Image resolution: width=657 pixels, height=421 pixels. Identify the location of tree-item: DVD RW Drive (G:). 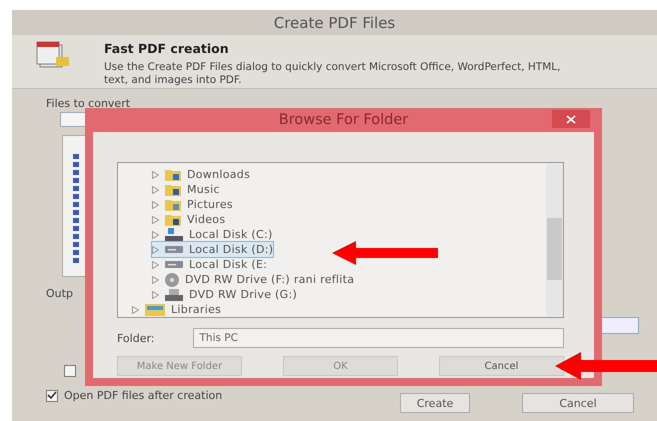
(225, 294).